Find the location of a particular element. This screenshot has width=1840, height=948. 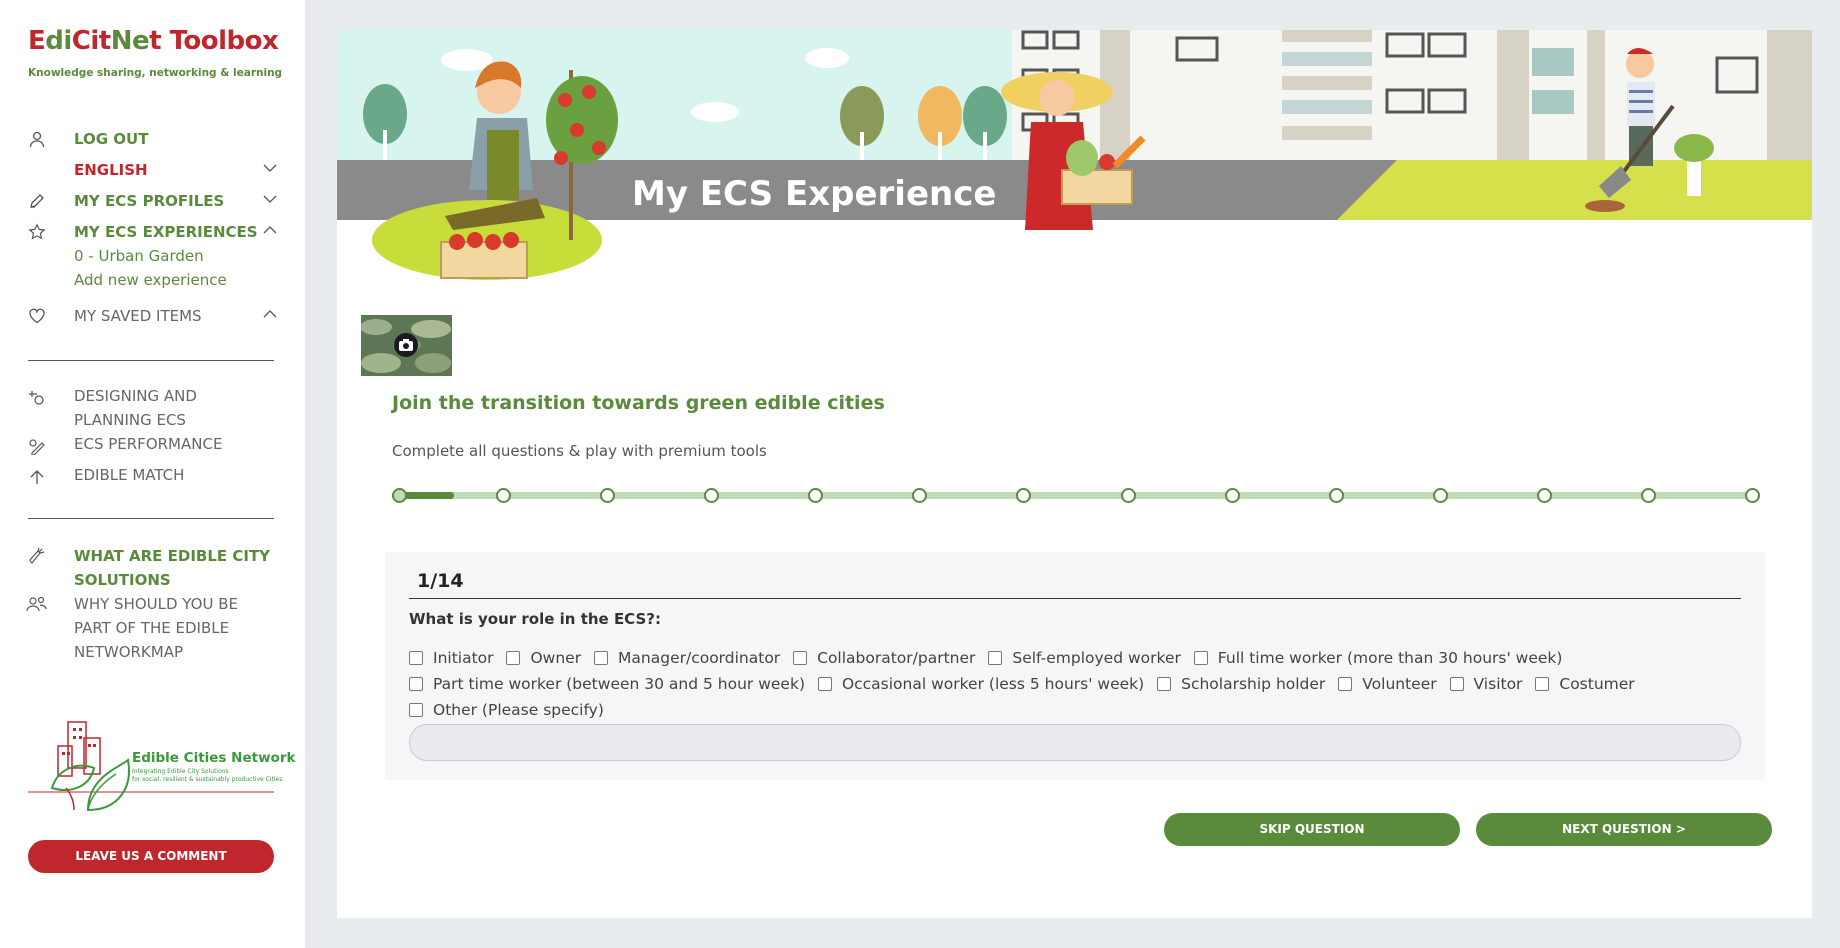

question-text: What is your role in the ECS?: is located at coordinates (535, 619).